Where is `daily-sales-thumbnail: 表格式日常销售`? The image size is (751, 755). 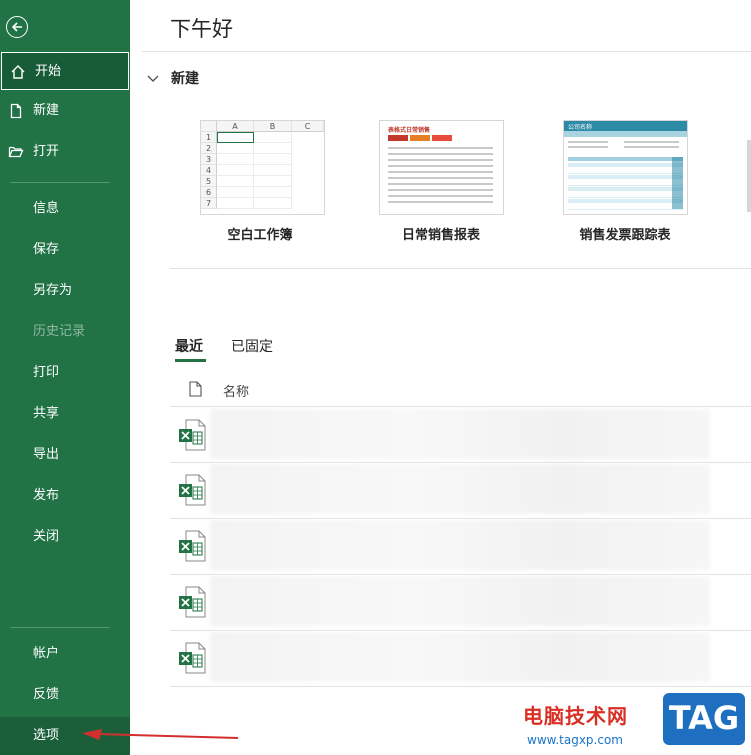
daily-sales-thumbnail: 表格式日常销售 is located at coordinates (441, 167).